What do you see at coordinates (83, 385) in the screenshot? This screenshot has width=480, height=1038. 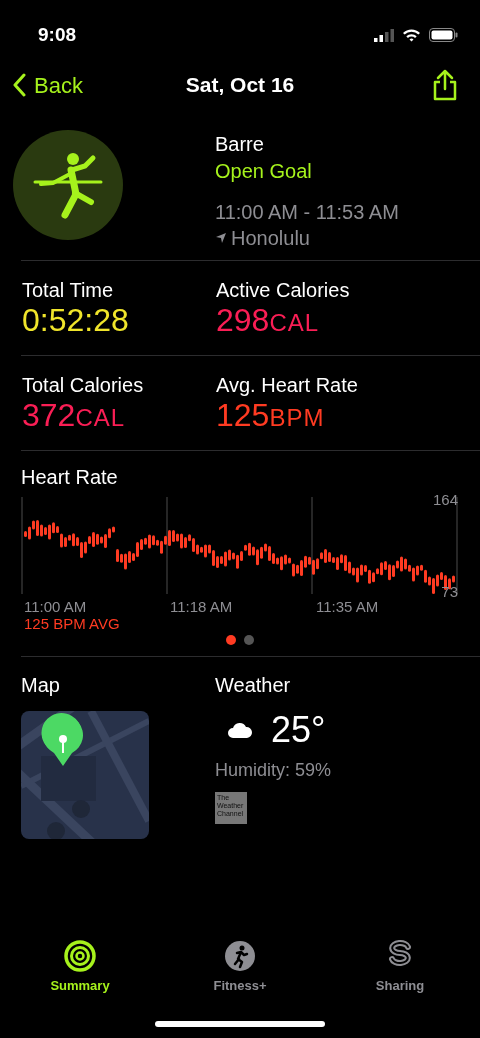 I see `stat-label: Total Calories` at bounding box center [83, 385].